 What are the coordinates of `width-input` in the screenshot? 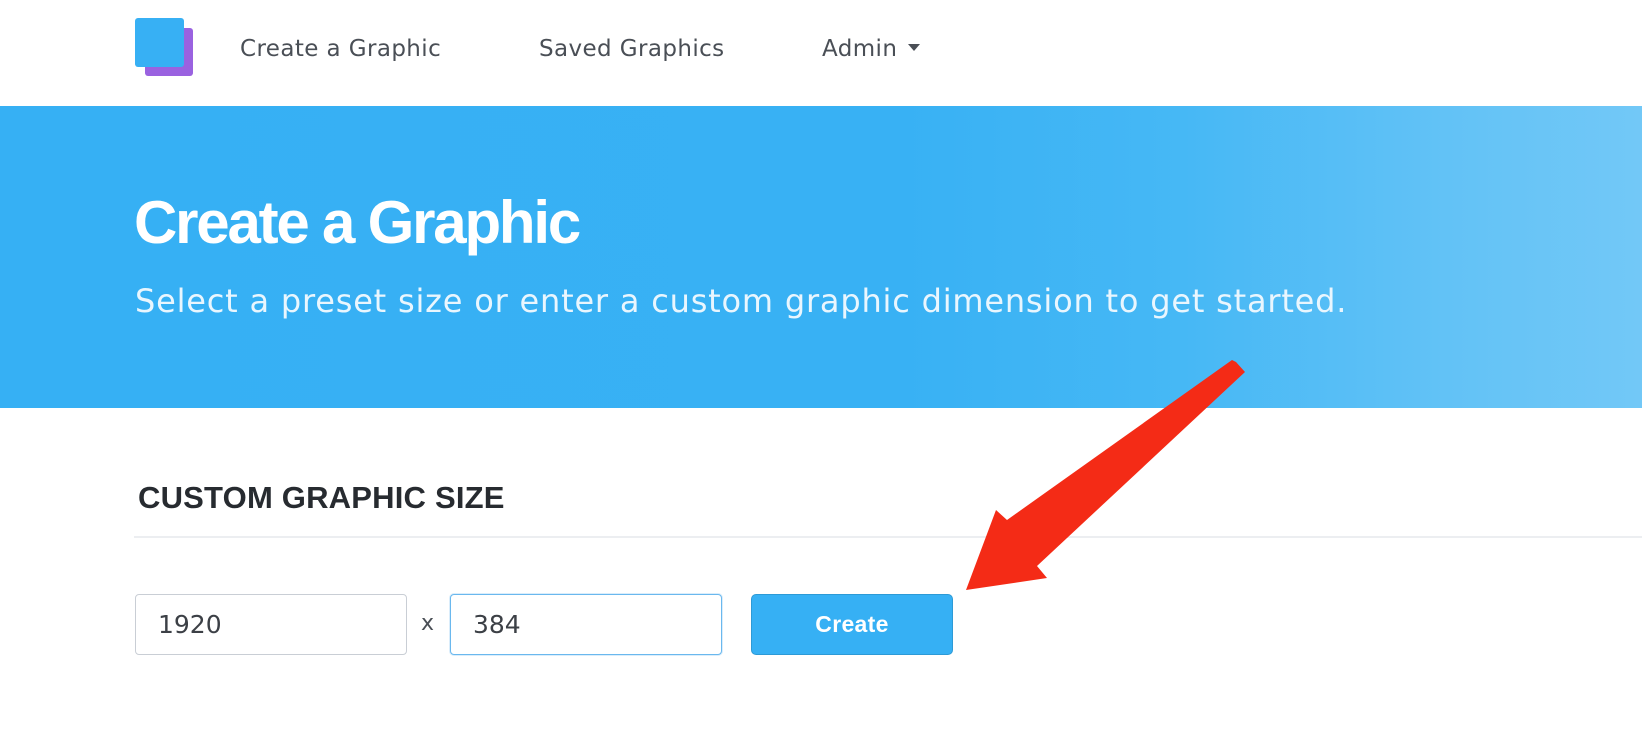 It's located at (271, 624).